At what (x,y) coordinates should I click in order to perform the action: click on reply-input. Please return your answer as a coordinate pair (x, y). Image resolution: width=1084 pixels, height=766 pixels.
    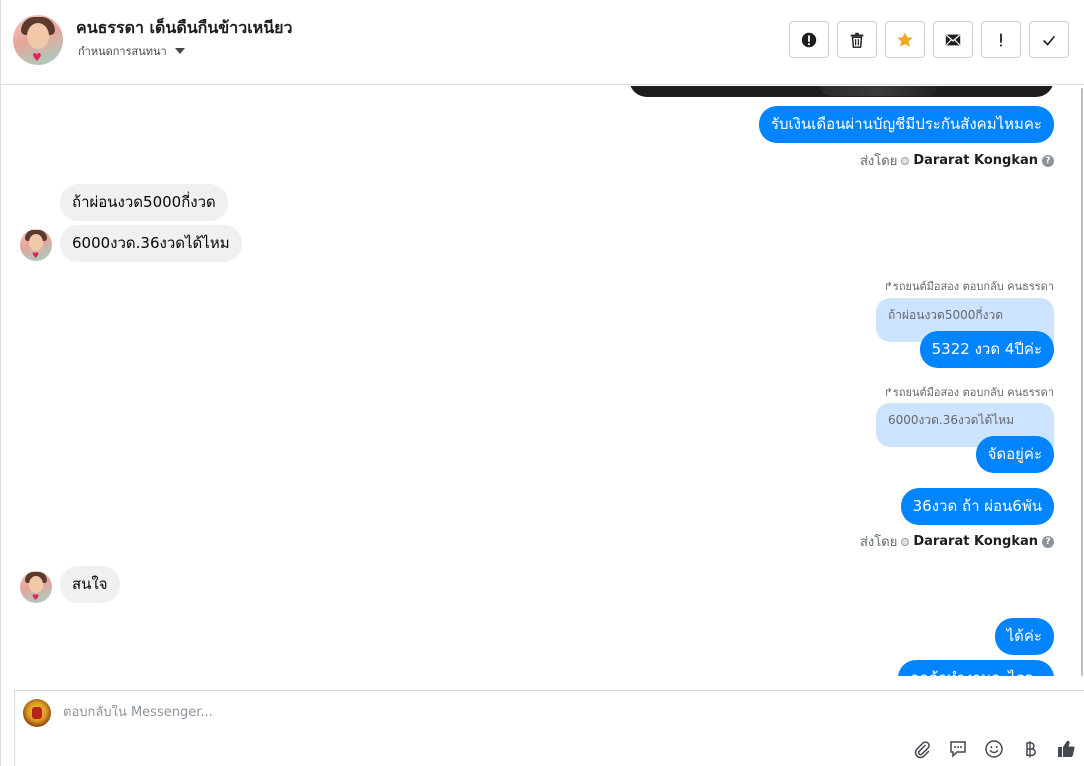
    Looking at the image, I should click on (463, 712).